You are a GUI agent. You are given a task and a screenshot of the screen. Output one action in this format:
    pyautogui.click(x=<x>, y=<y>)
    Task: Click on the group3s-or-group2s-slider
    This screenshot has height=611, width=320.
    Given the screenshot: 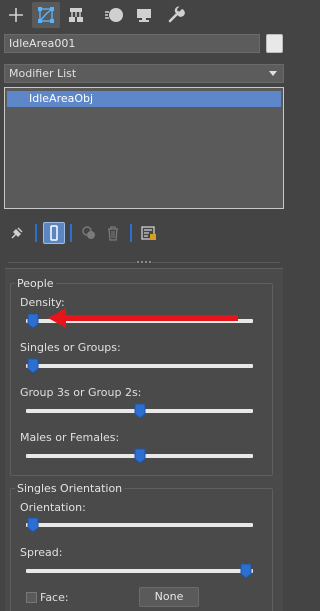 What is the action you would take?
    pyautogui.click(x=139, y=411)
    